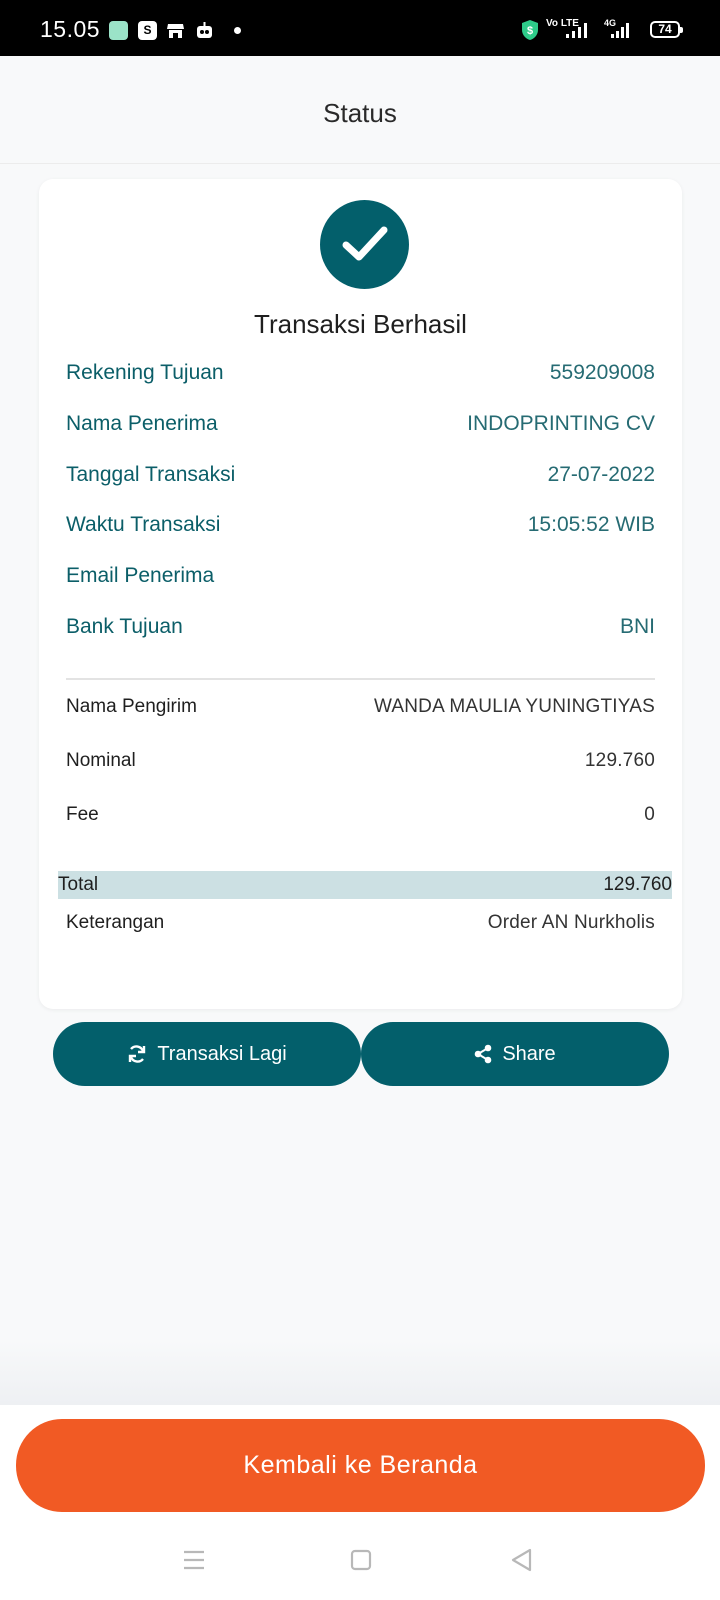  Describe the element at coordinates (602, 372) in the screenshot. I see `detail-value: 559209008` at that location.